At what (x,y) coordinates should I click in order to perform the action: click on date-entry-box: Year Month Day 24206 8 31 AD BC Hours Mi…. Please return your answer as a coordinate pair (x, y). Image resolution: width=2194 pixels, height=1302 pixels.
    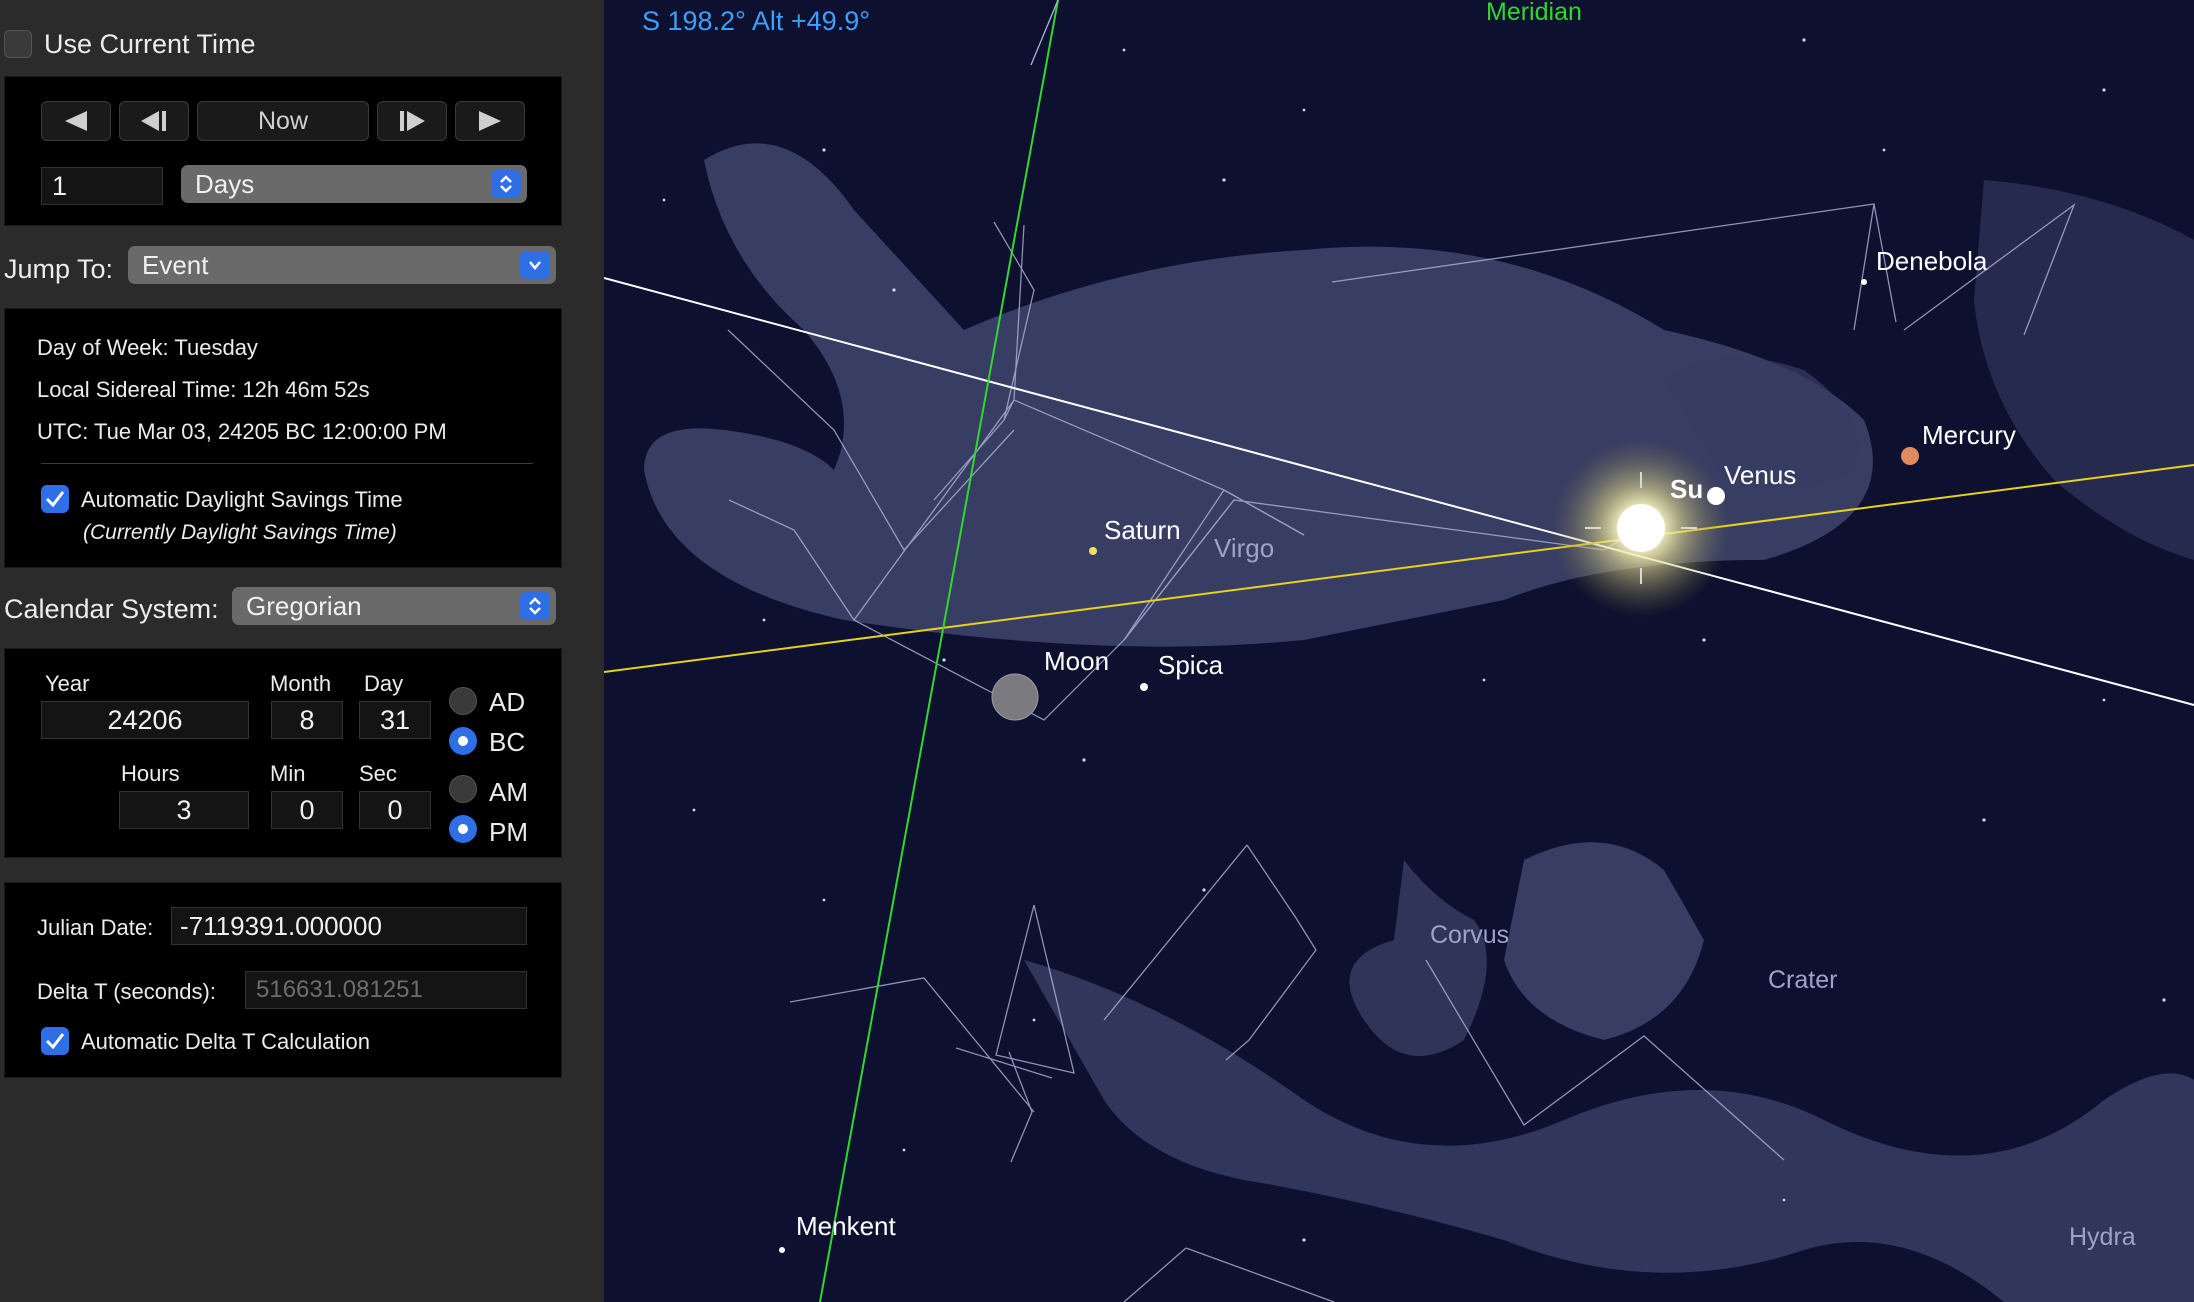
    Looking at the image, I should click on (283, 753).